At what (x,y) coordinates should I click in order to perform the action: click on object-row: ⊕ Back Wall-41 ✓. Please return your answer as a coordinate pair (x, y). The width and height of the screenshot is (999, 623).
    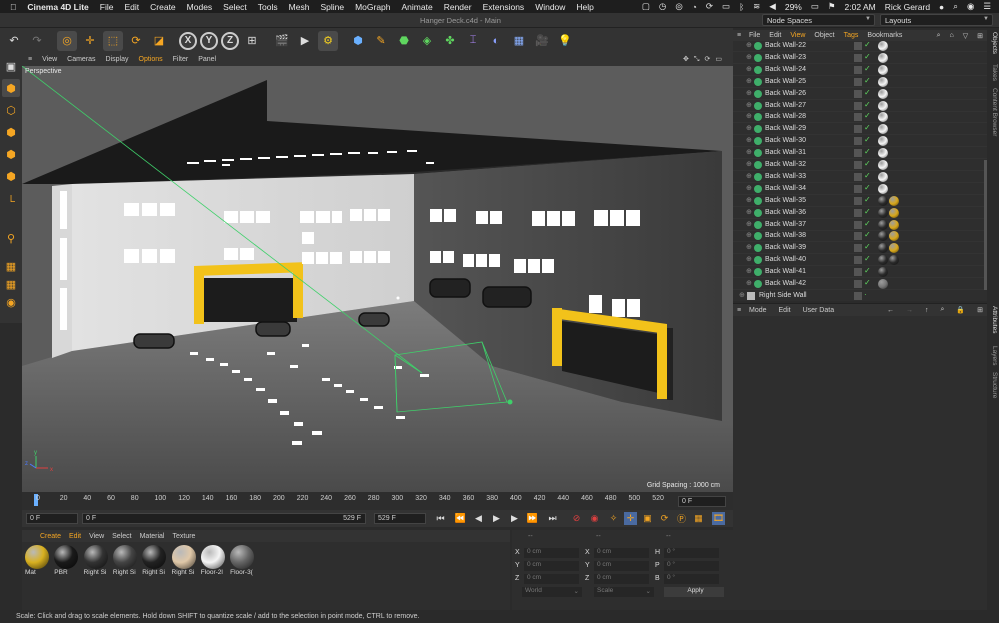
    Looking at the image, I should click on (860, 272).